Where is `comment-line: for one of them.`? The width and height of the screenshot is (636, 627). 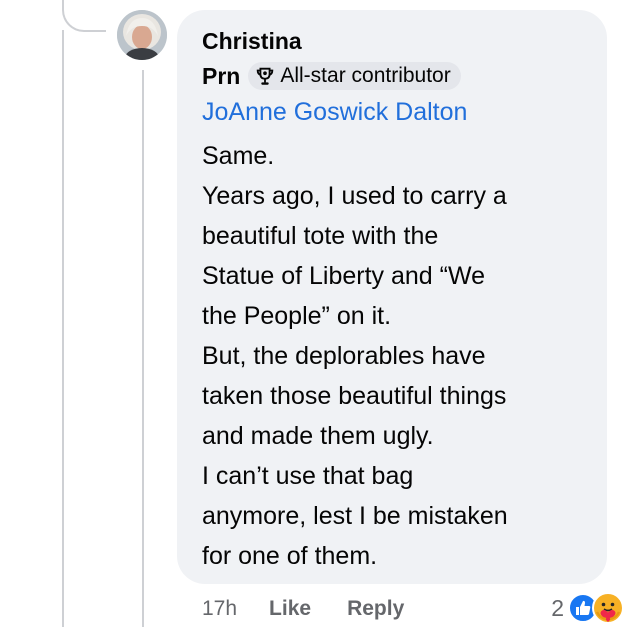
comment-line: for one of them. is located at coordinates (290, 556).